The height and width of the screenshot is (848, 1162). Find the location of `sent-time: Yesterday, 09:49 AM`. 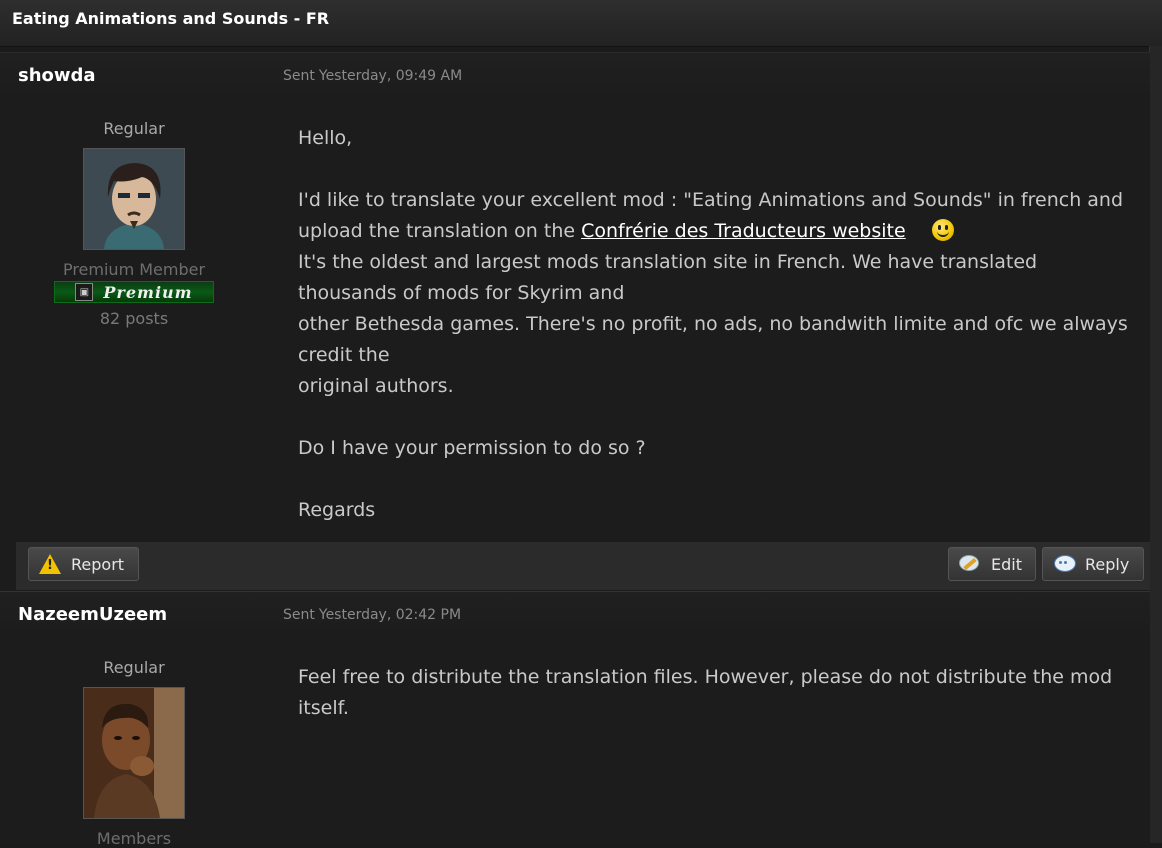

sent-time: Yesterday, 09:49 AM is located at coordinates (390, 76).